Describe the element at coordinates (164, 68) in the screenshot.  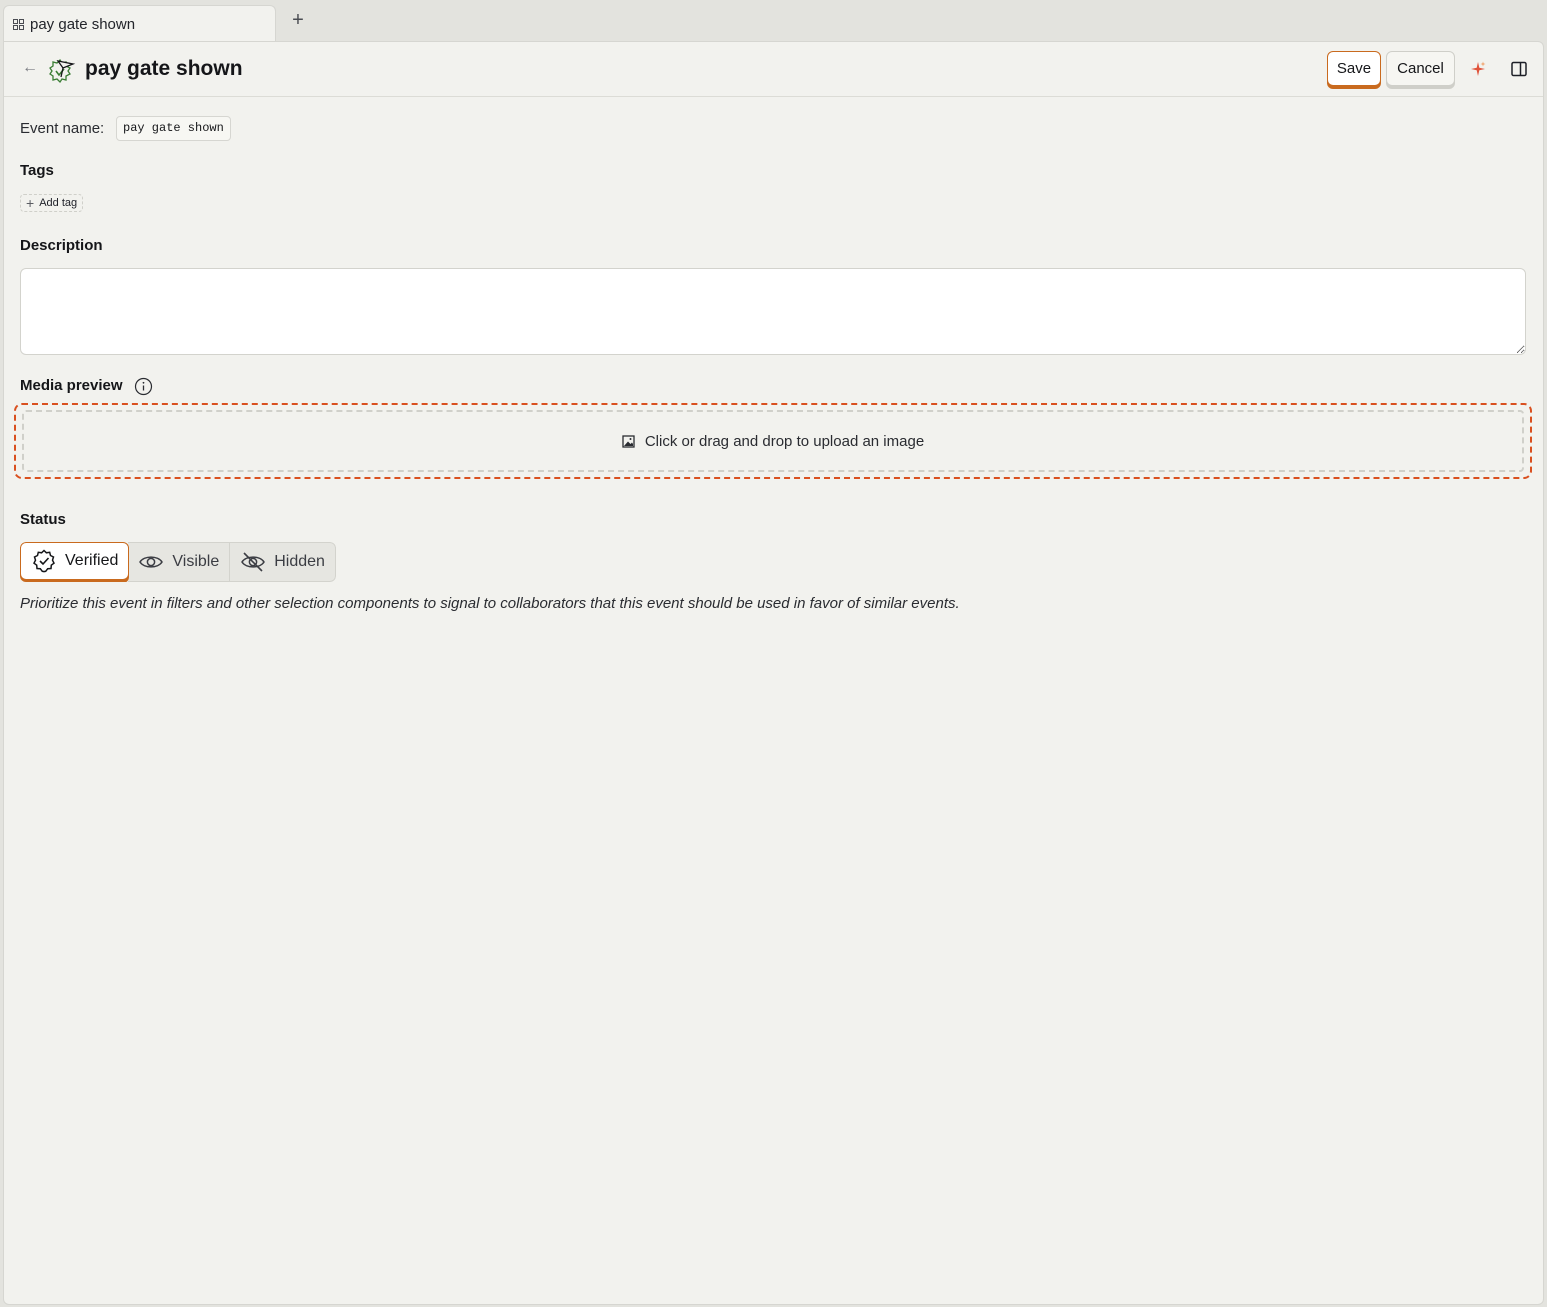
I see `page-title: pay gate shown` at that location.